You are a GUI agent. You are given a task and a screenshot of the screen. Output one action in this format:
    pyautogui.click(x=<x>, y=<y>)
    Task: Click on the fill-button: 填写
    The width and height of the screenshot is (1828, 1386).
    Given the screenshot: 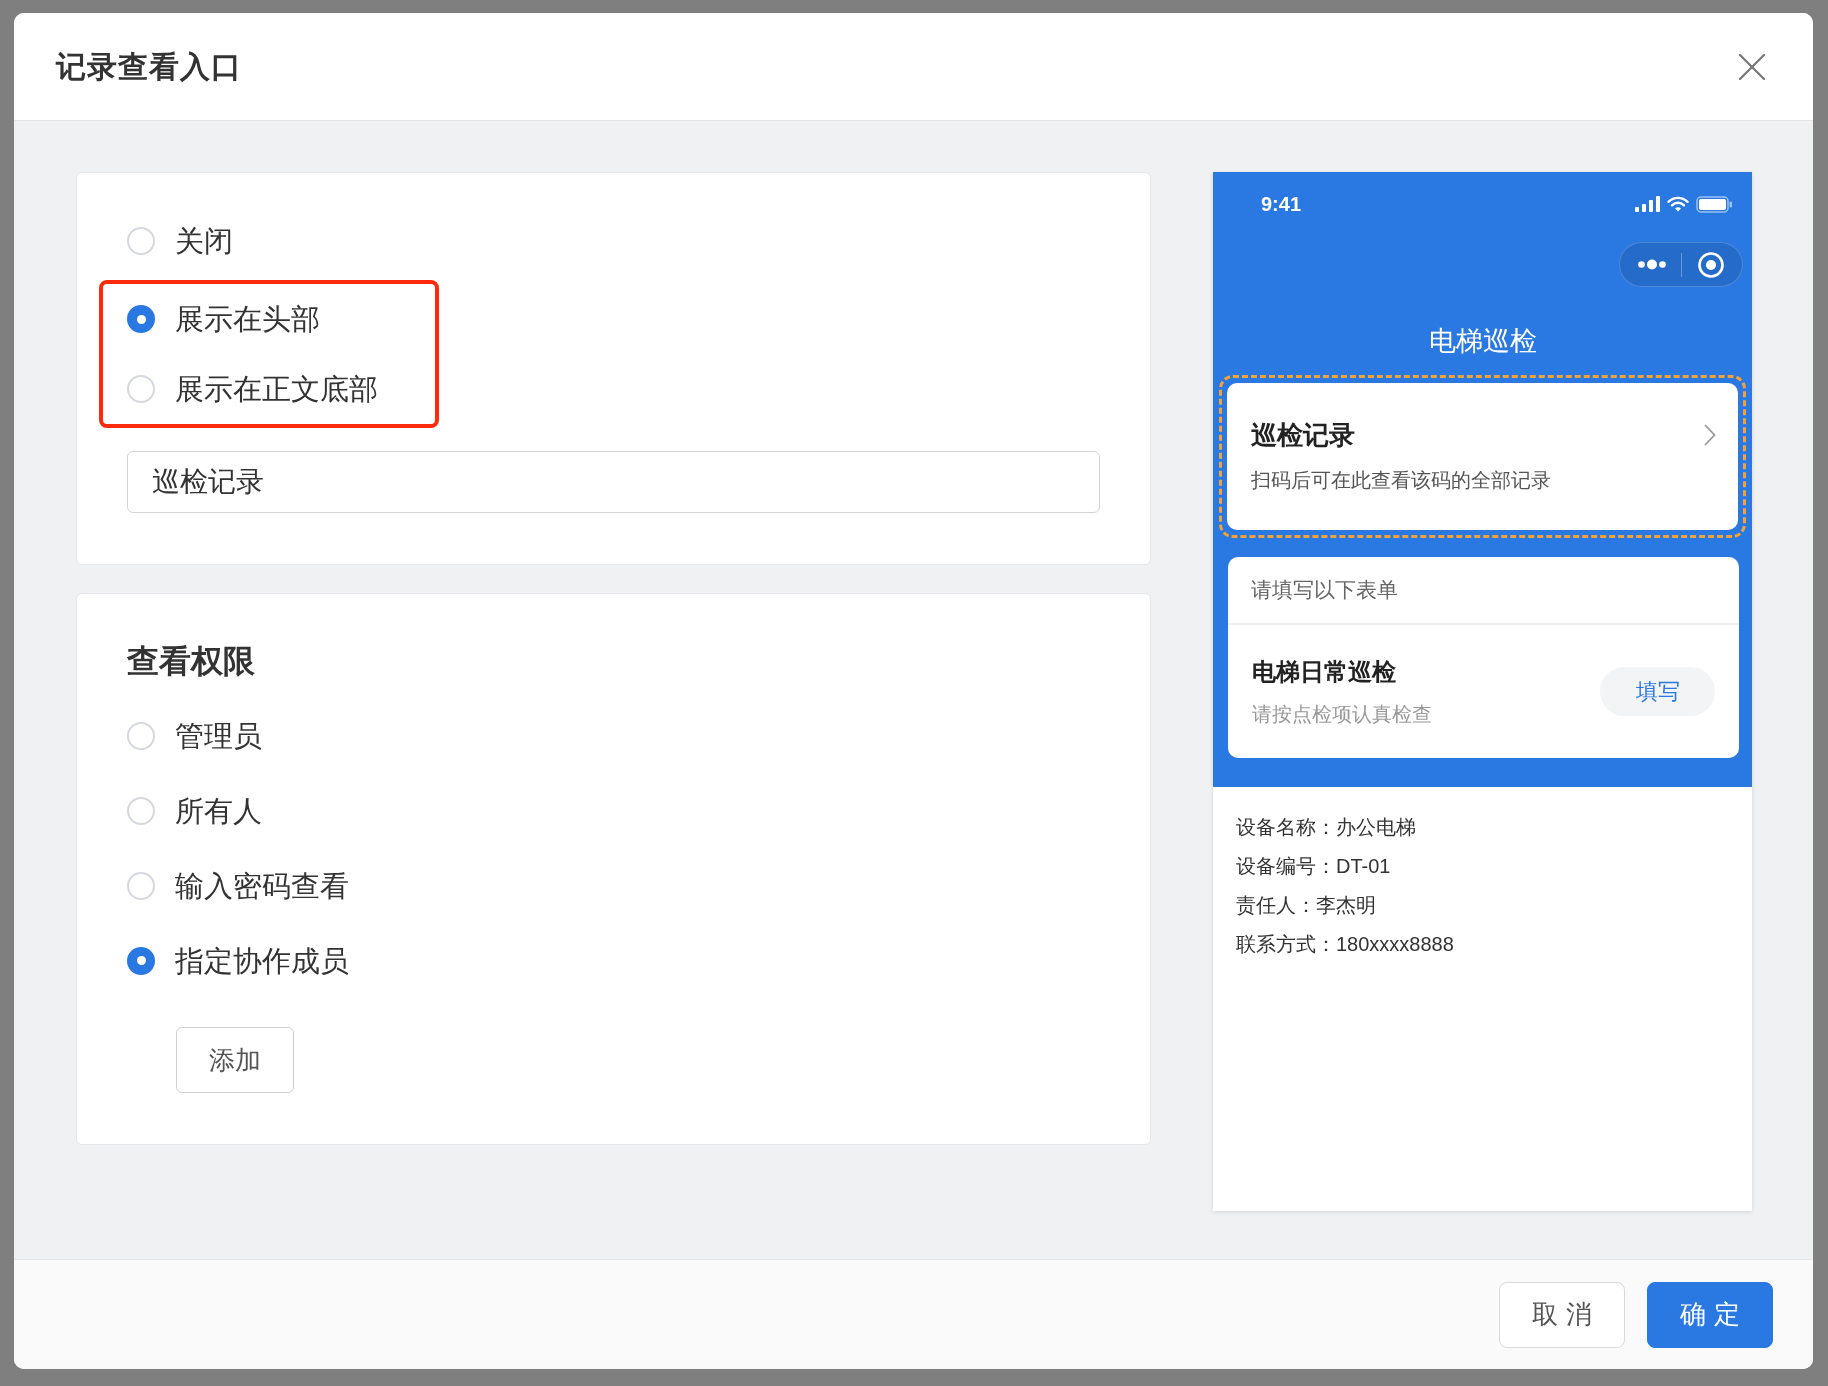 What is the action you would take?
    pyautogui.click(x=1657, y=691)
    